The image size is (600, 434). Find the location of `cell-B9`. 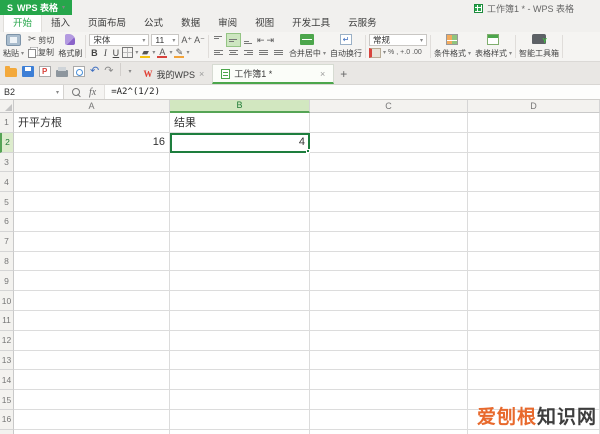

cell-B9 is located at coordinates (240, 281).